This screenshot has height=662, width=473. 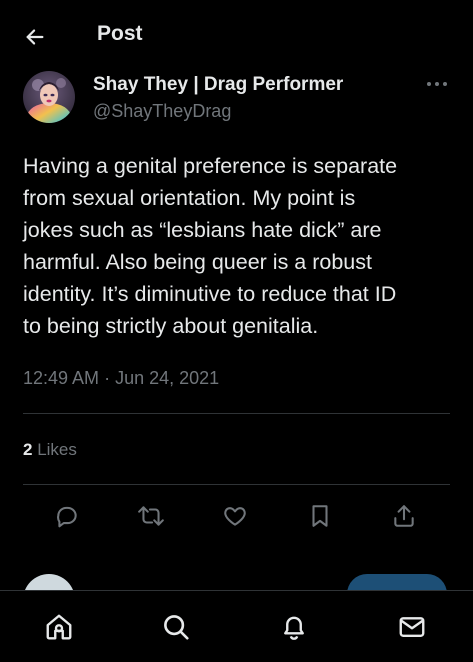 I want to click on nav-search, so click(x=176, y=627).